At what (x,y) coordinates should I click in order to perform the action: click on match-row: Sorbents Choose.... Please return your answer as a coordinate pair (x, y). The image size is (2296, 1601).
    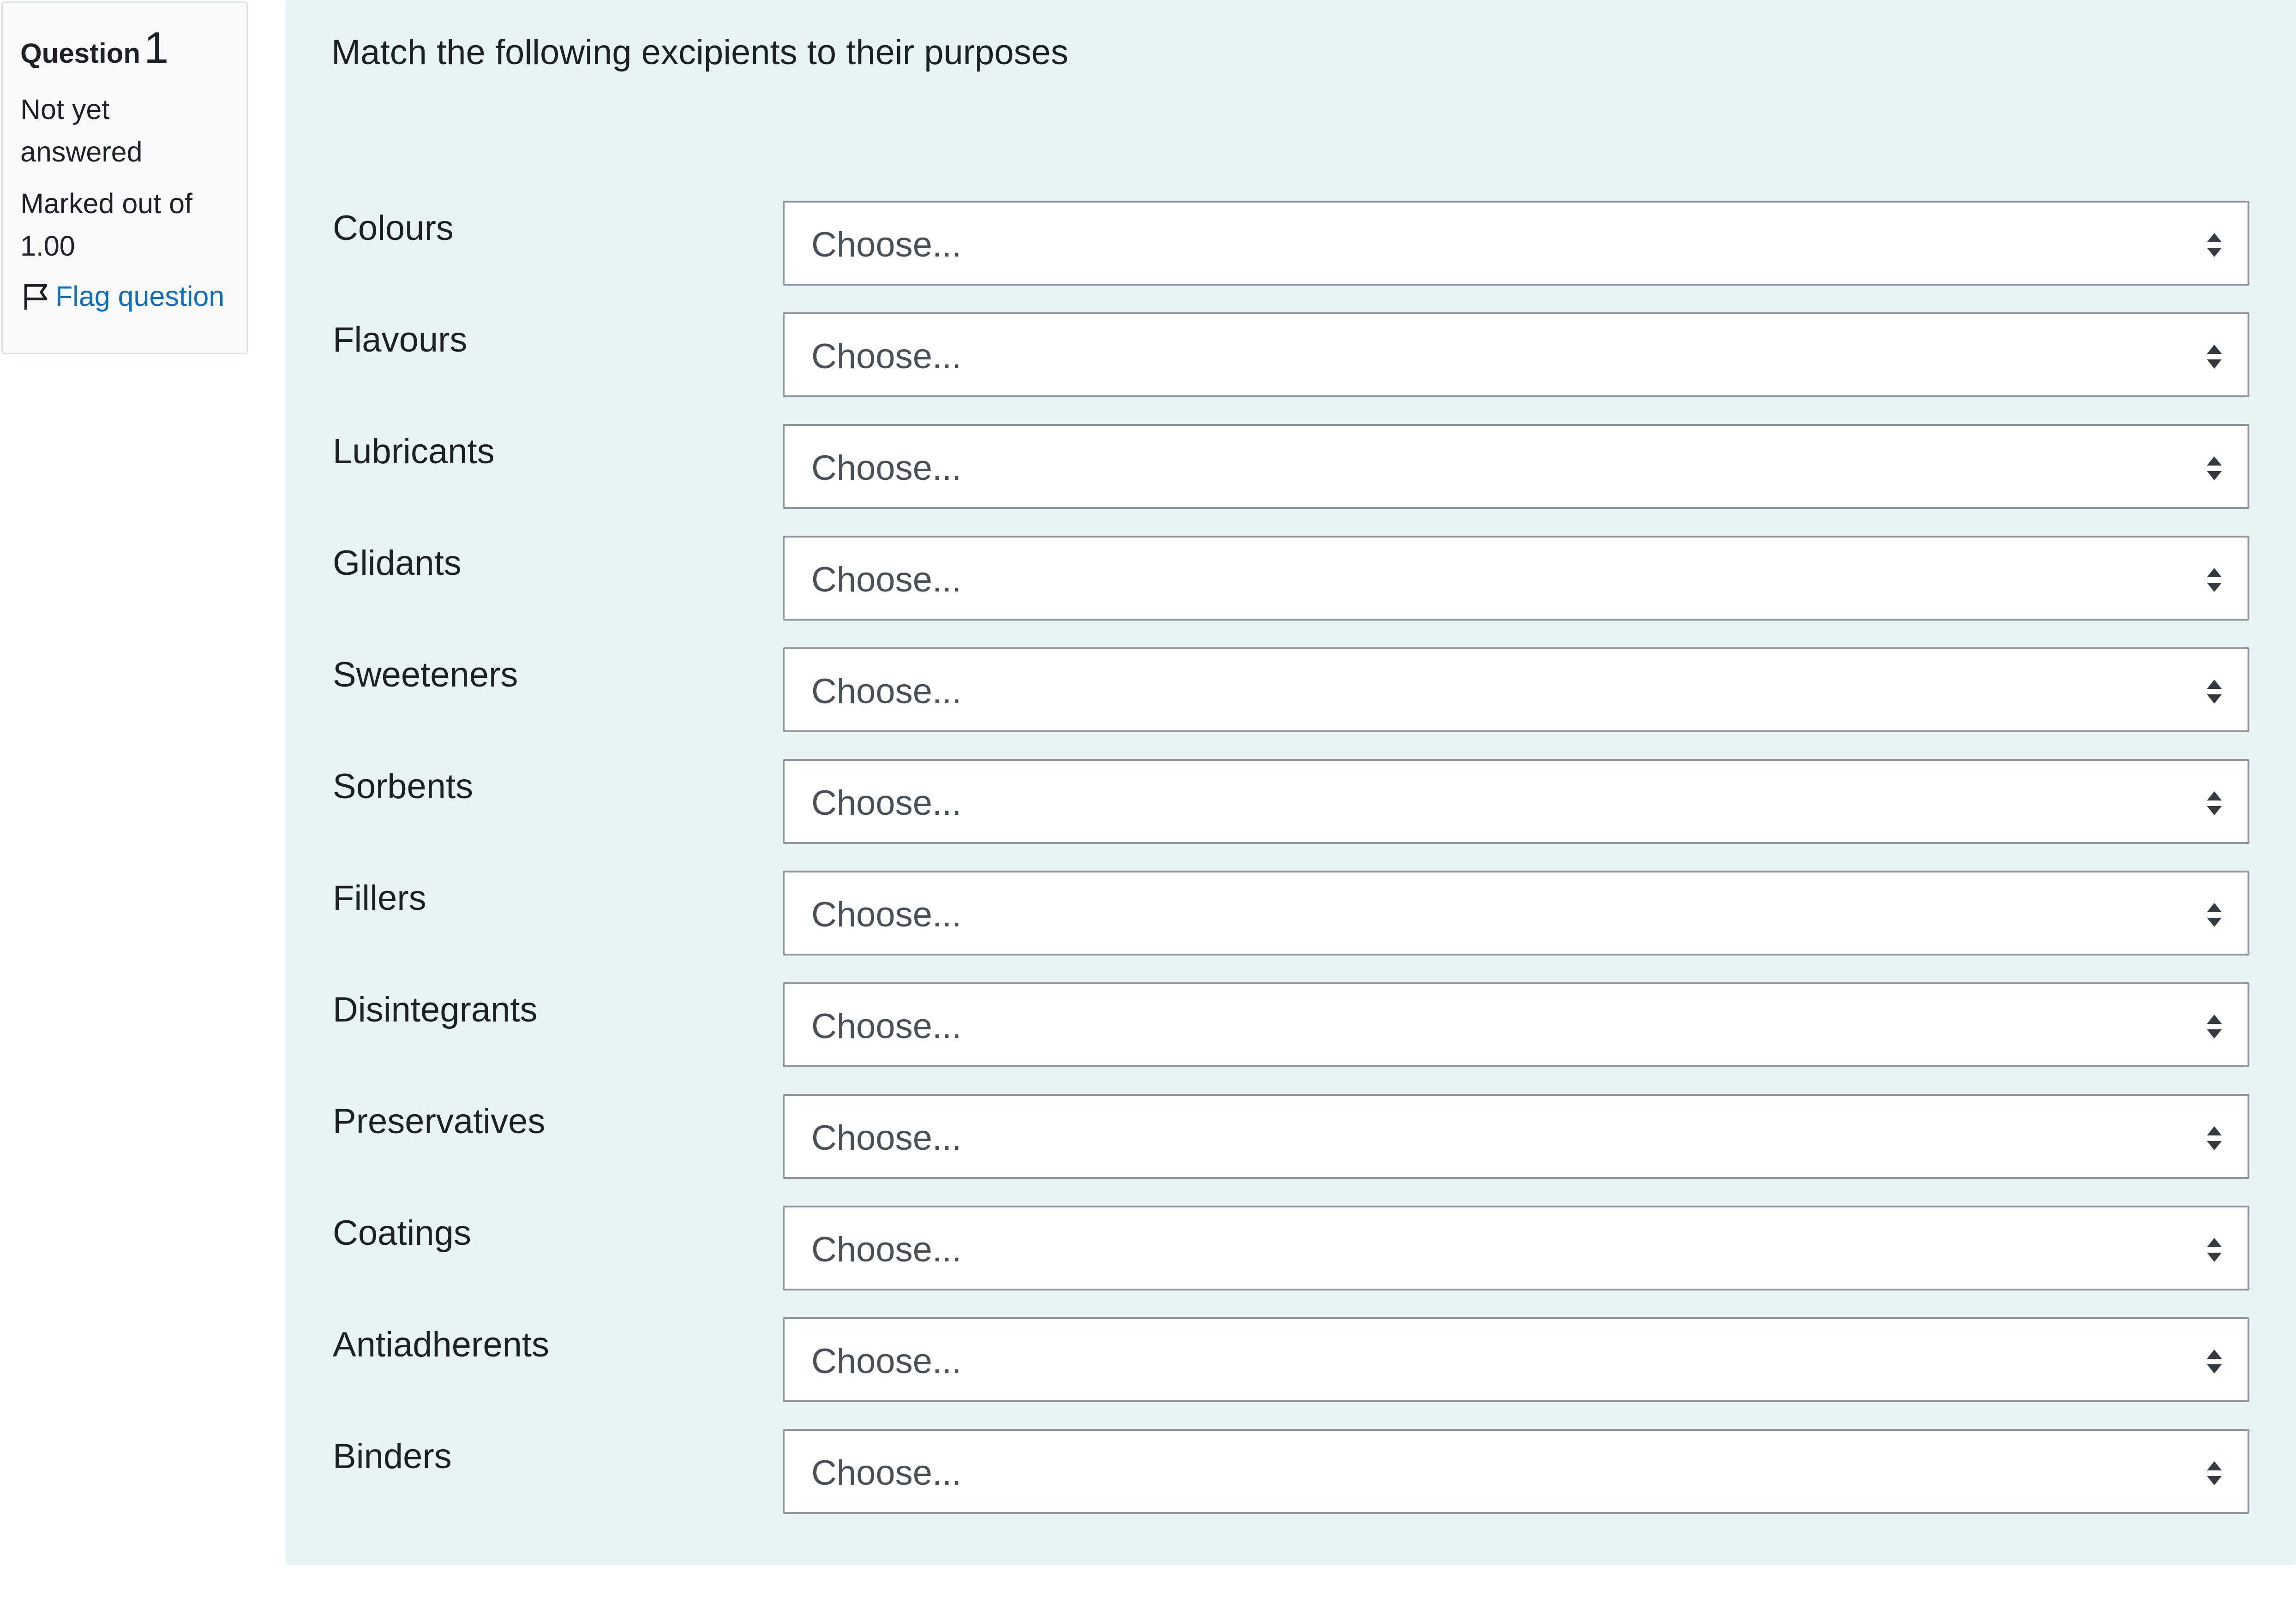
    Looking at the image, I should click on (1314, 801).